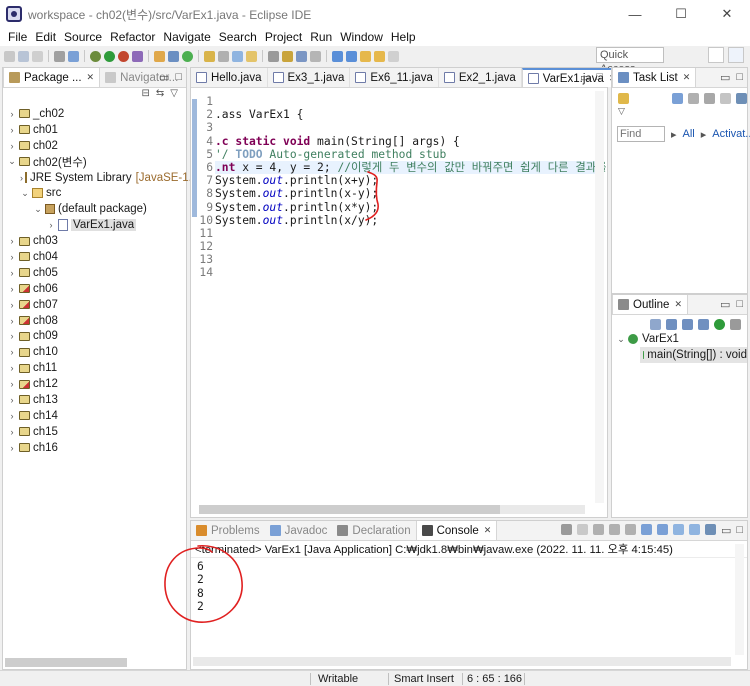 Image resolution: width=750 pixels, height=686 pixels. What do you see at coordinates (392, 509) in the screenshot?
I see `horizontal-scrollbar` at bounding box center [392, 509].